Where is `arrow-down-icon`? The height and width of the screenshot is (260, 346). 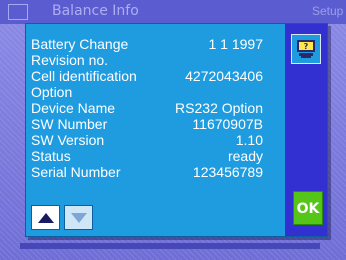
arrow-down-icon is located at coordinates (79, 218).